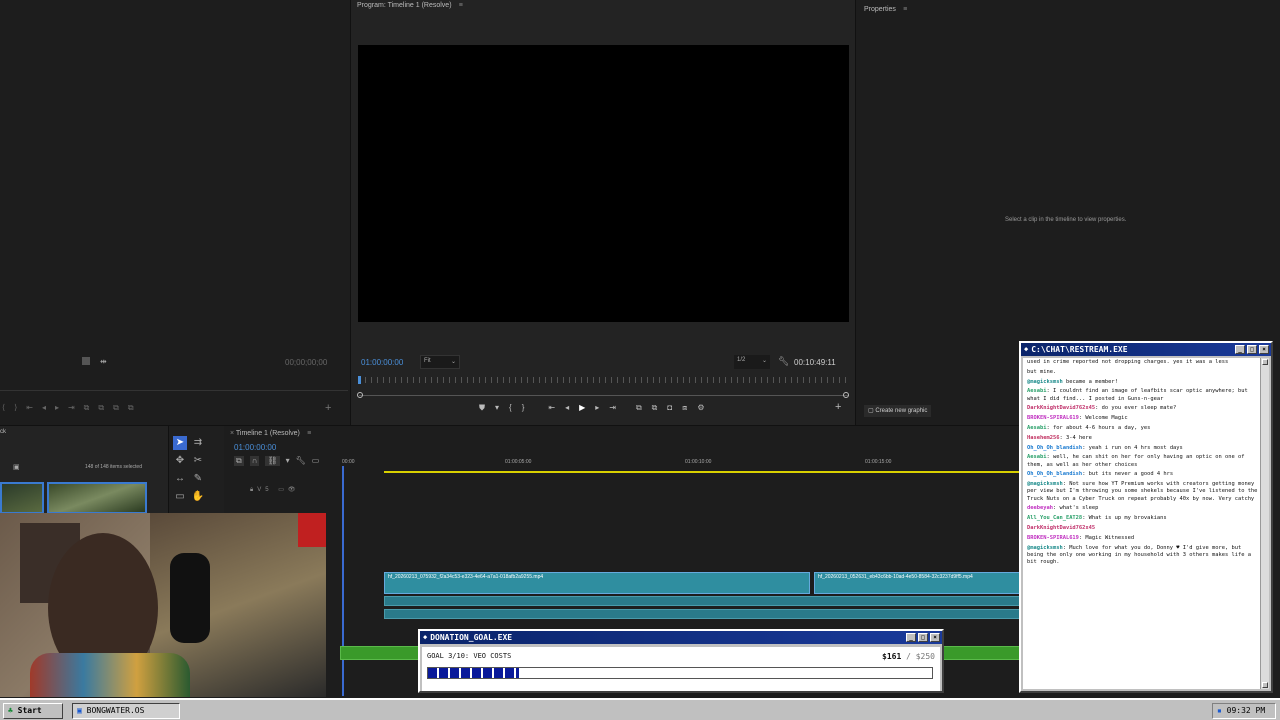  I want to click on razor-icon: ✂, so click(198, 461).